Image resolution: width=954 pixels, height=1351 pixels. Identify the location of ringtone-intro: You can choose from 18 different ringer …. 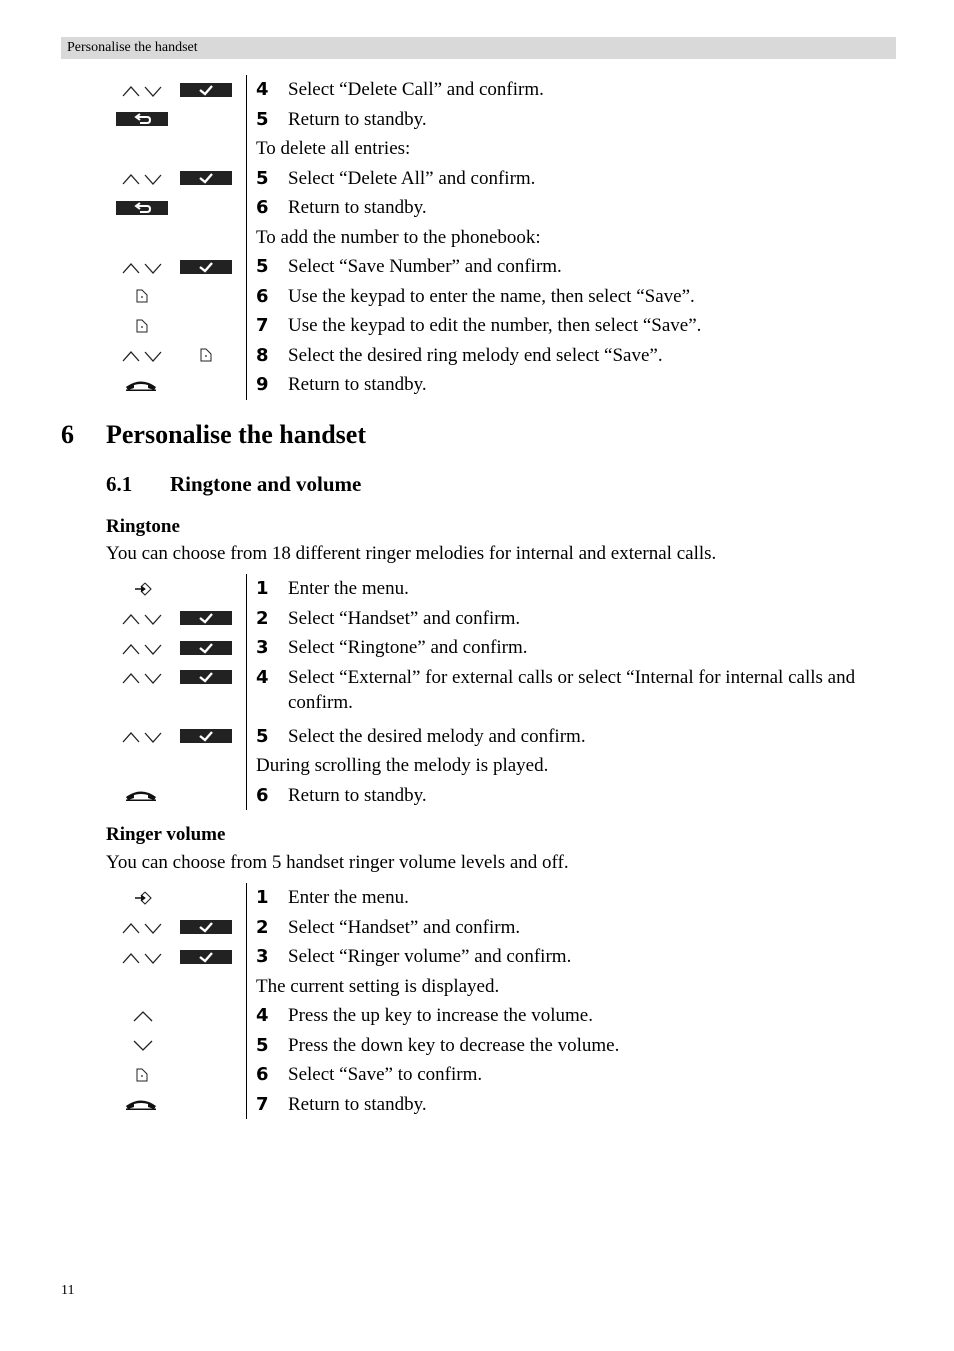
(411, 553).